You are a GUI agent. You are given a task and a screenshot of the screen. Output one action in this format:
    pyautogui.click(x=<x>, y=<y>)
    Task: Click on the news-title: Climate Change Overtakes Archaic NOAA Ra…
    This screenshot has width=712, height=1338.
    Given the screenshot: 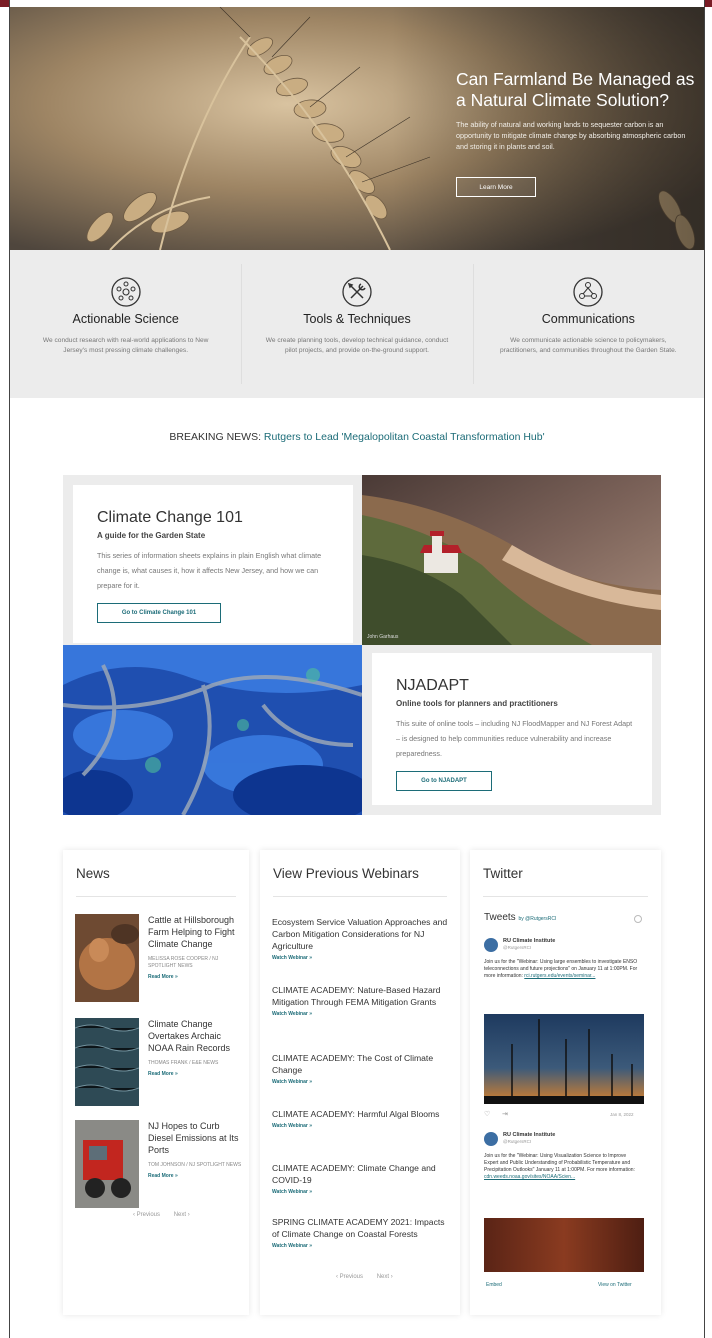 What is the action you would take?
    pyautogui.click(x=196, y=1036)
    